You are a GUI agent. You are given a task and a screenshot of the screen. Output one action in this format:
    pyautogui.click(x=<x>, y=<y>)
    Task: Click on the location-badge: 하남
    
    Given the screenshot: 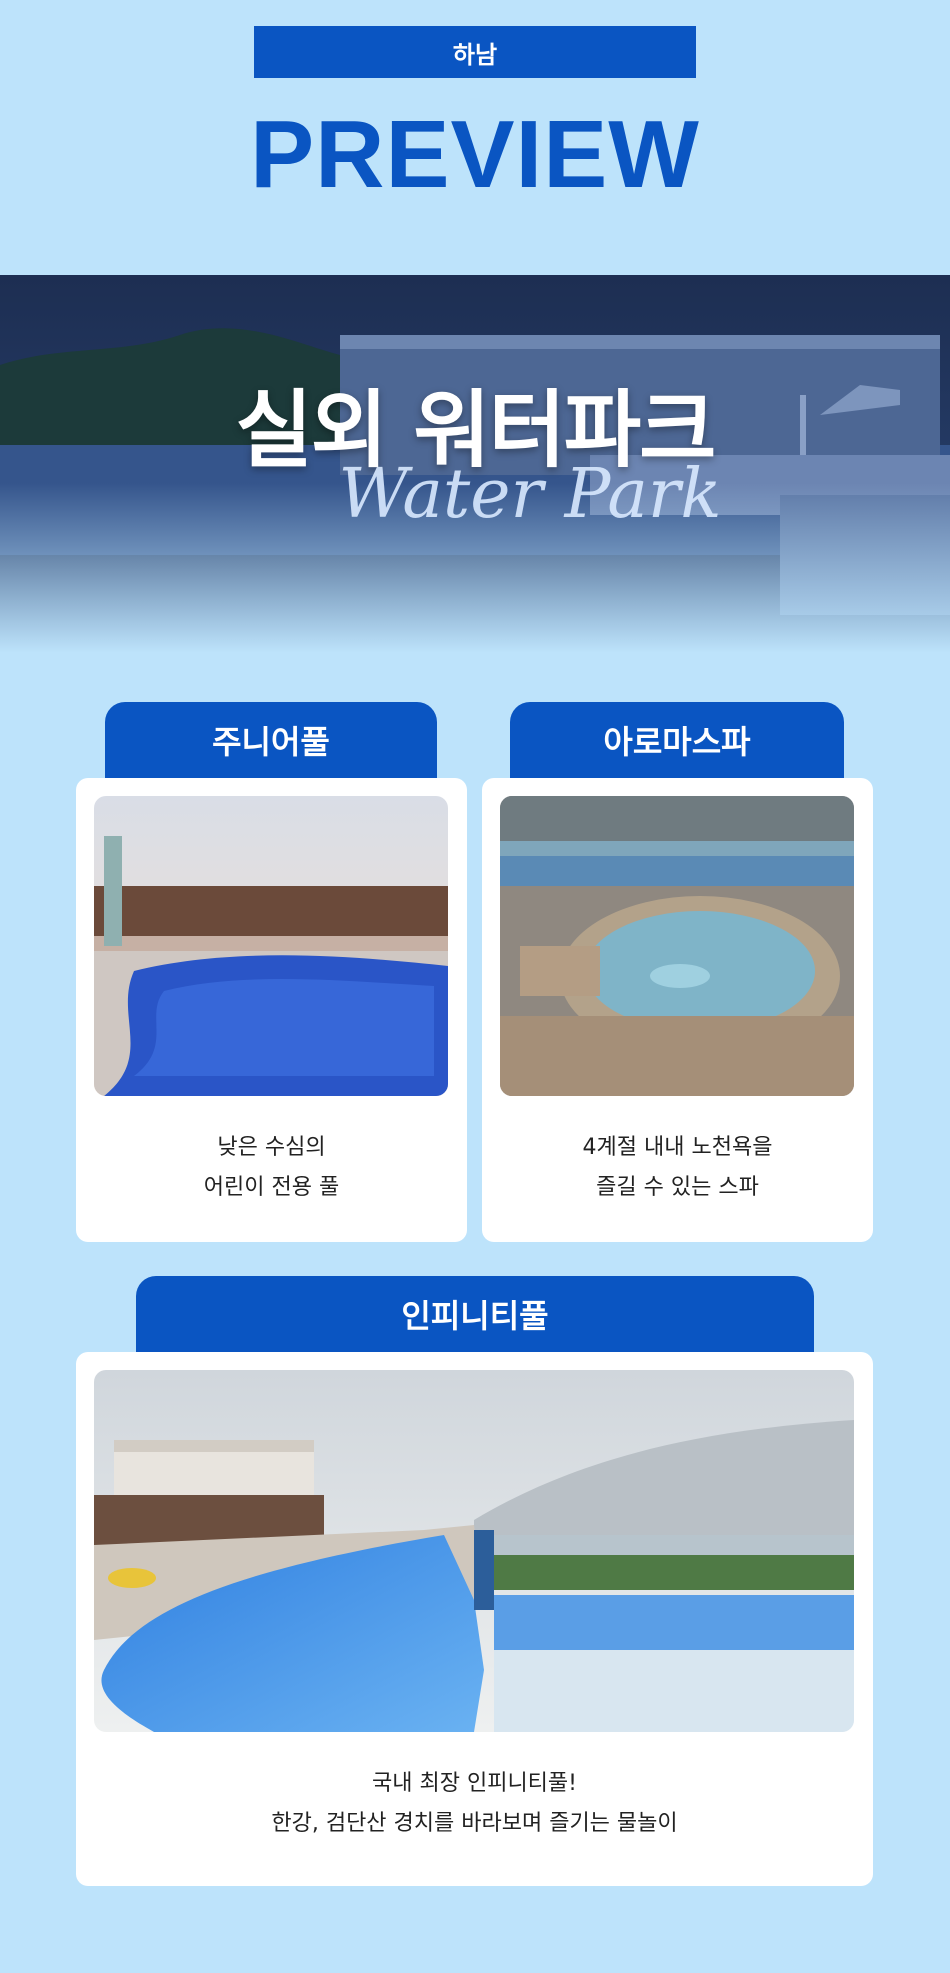 What is the action you would take?
    pyautogui.click(x=475, y=52)
    